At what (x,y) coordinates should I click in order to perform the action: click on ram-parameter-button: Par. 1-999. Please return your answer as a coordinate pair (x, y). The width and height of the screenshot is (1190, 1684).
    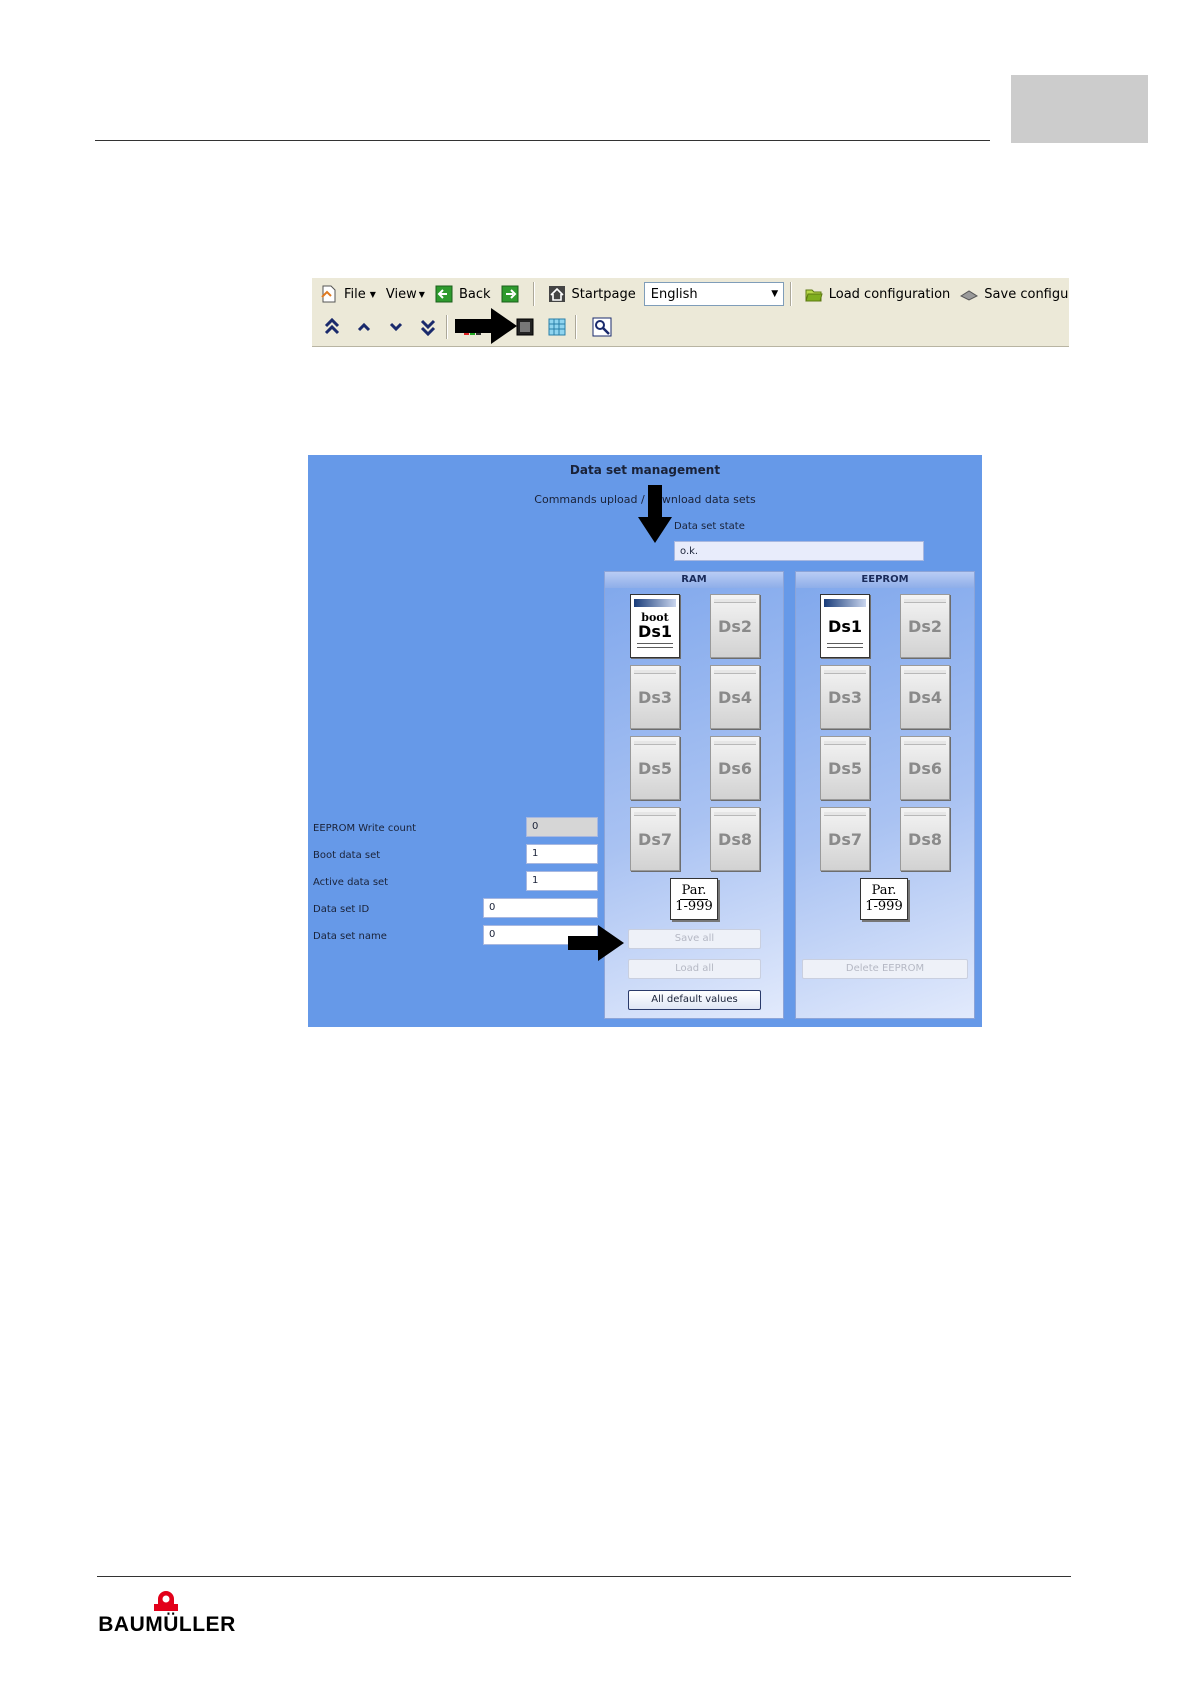
    Looking at the image, I should click on (694, 899).